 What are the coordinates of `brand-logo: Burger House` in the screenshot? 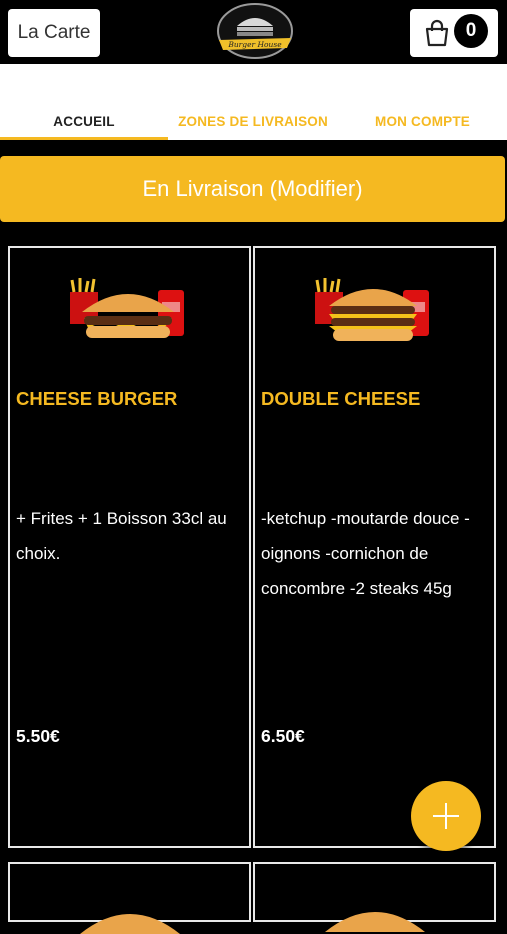 It's located at (255, 33).